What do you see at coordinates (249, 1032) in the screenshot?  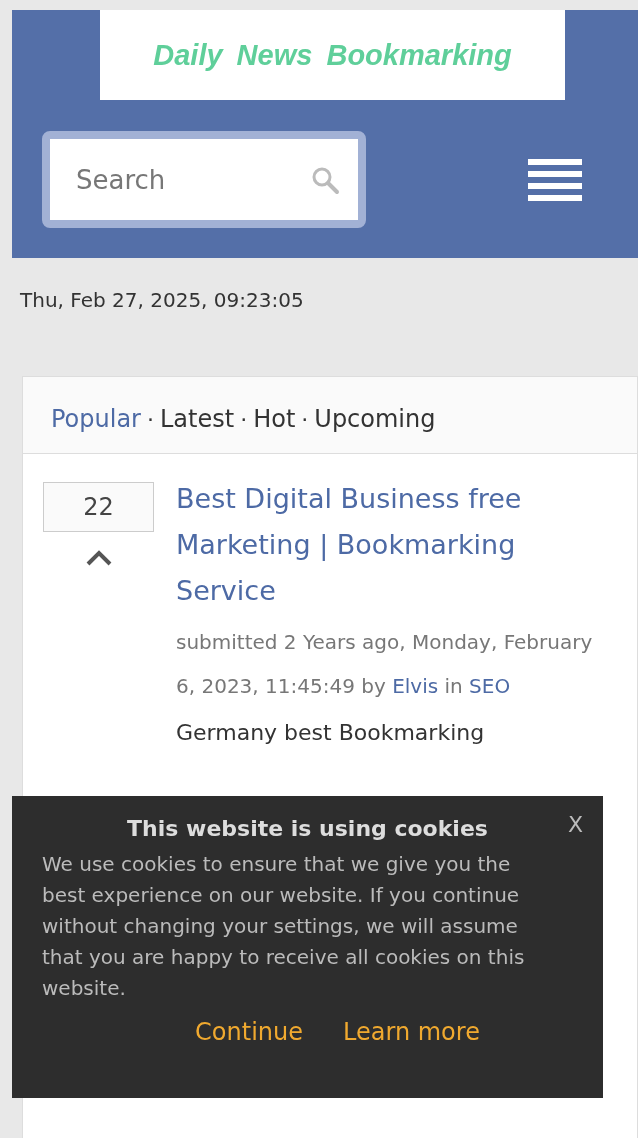 I see `cookie-link: Continue` at bounding box center [249, 1032].